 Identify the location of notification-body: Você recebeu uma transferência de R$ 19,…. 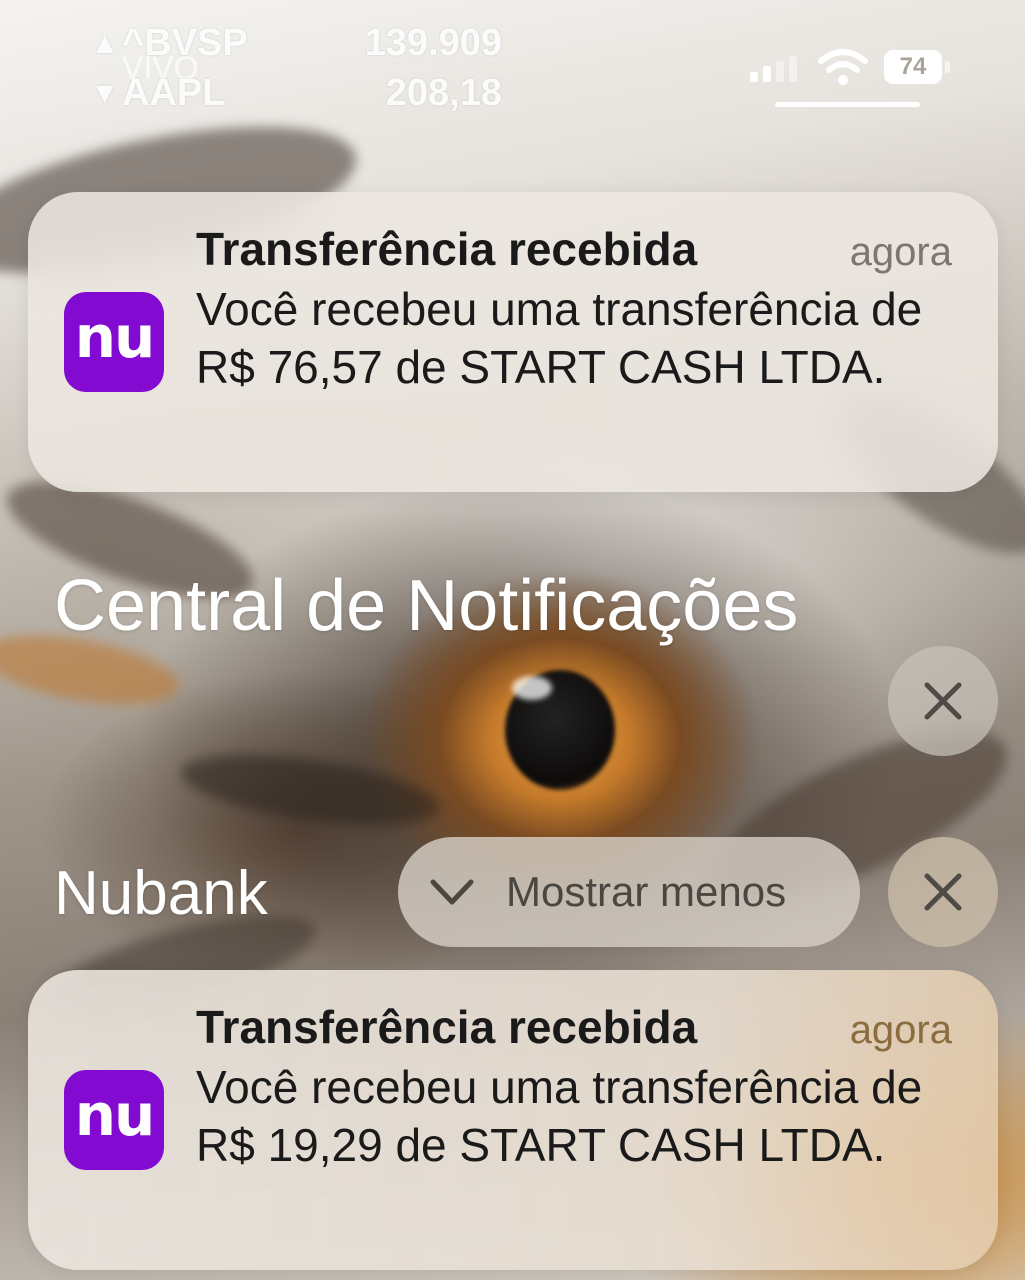
(559, 1116).